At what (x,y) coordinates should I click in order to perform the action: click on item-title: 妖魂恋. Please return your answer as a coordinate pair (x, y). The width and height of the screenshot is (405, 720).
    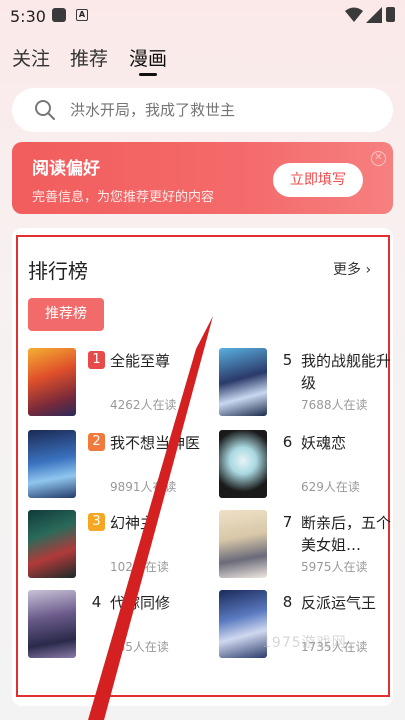
    Looking at the image, I should click on (324, 443).